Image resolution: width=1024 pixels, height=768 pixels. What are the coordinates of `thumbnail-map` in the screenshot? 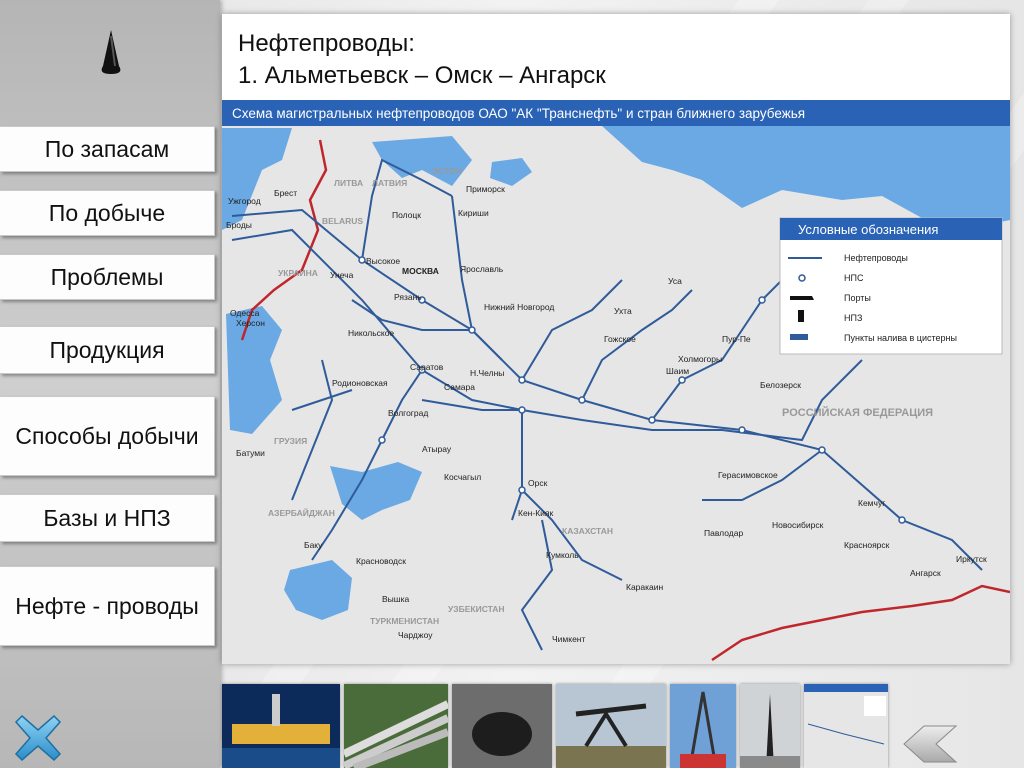 It's located at (846, 726).